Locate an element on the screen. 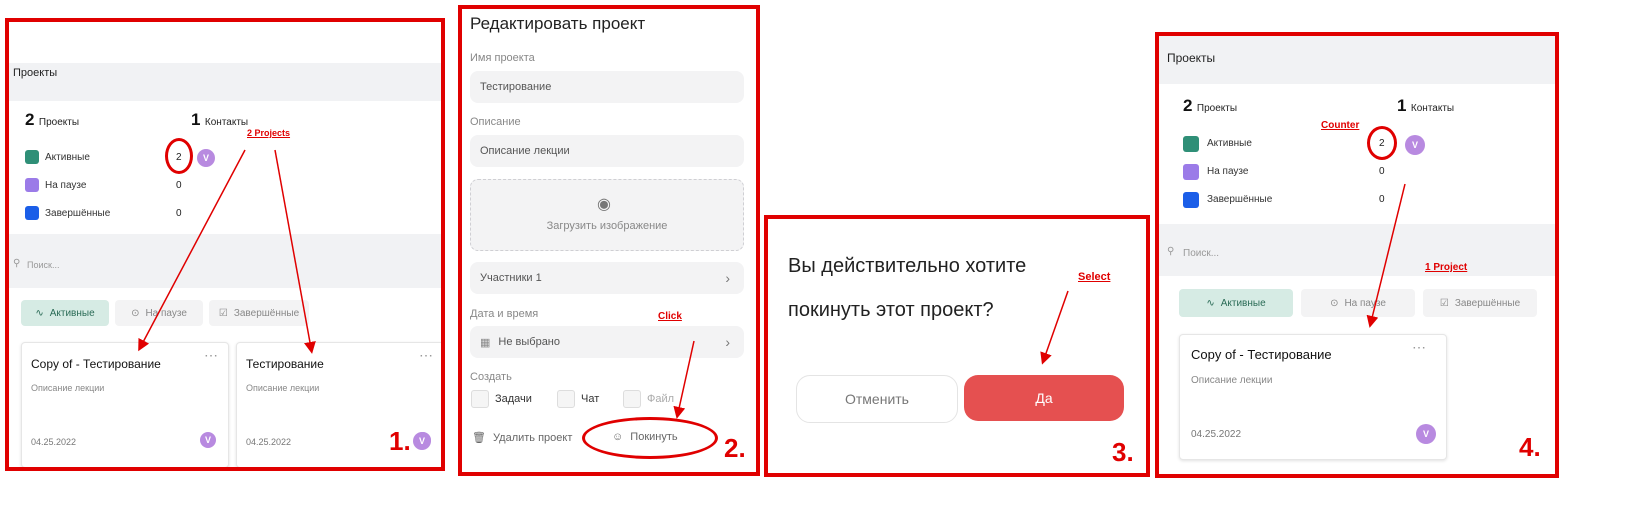 The height and width of the screenshot is (513, 1648). step-number: 1. is located at coordinates (400, 441).